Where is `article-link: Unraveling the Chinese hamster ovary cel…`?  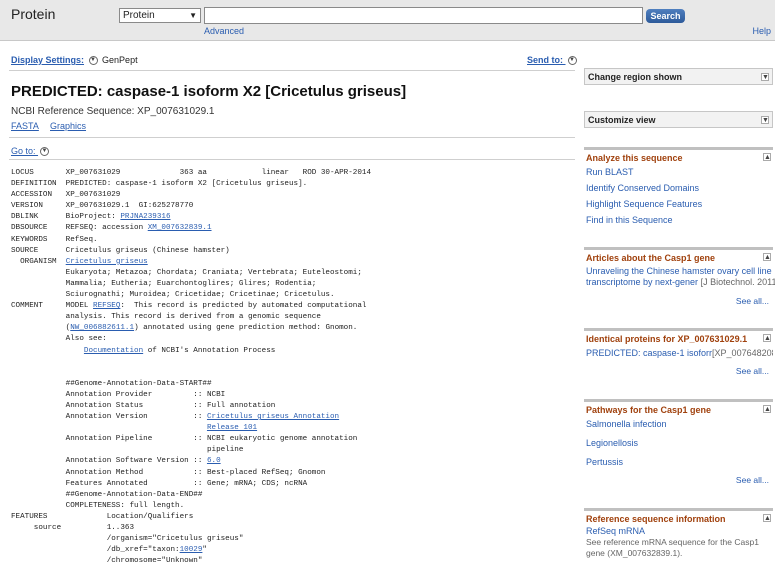 article-link: Unraveling the Chinese hamster ovary cel… is located at coordinates (678, 271).